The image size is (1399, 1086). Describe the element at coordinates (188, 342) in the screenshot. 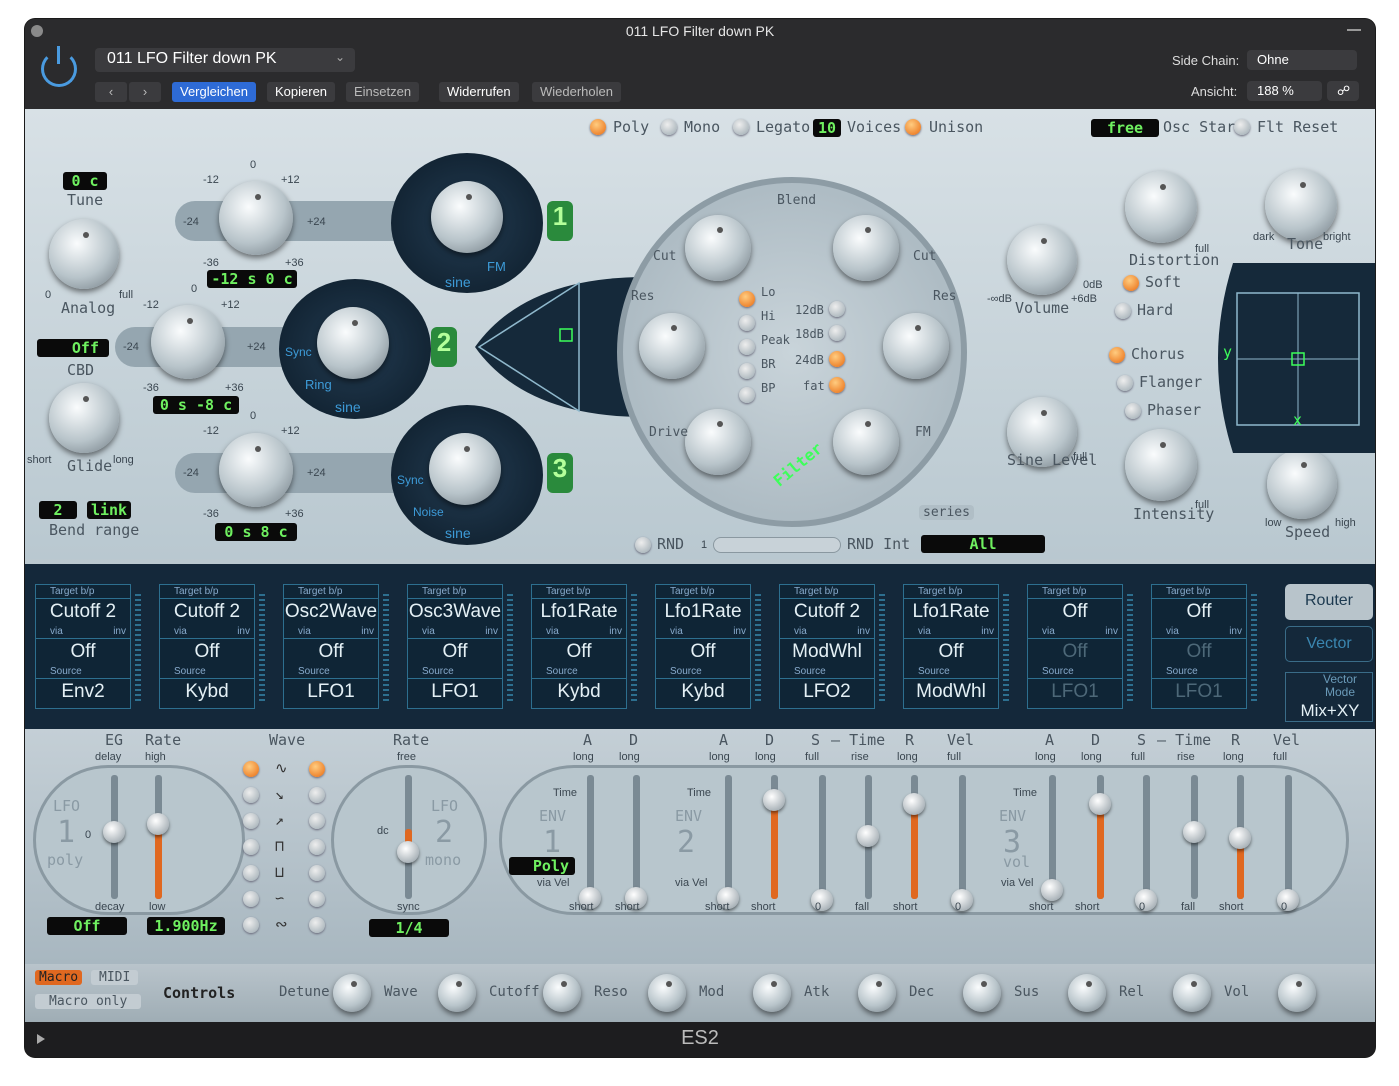

I see `osc2-pitch-knob` at that location.